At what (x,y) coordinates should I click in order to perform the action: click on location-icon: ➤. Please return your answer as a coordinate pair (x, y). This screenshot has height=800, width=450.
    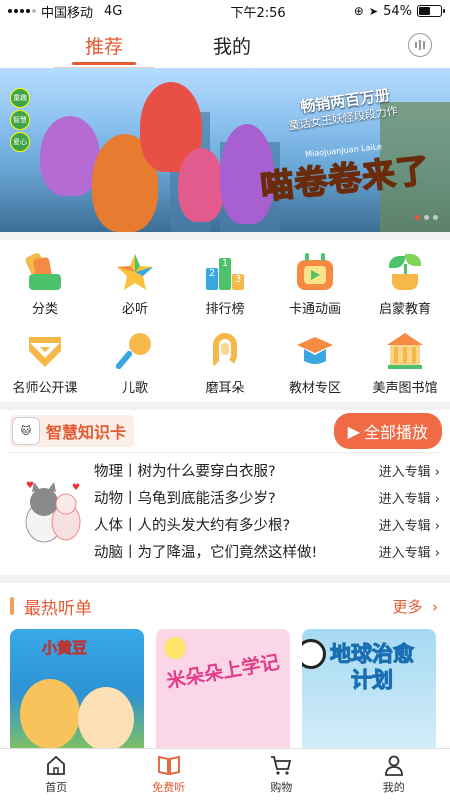
    Looking at the image, I should click on (373, 11).